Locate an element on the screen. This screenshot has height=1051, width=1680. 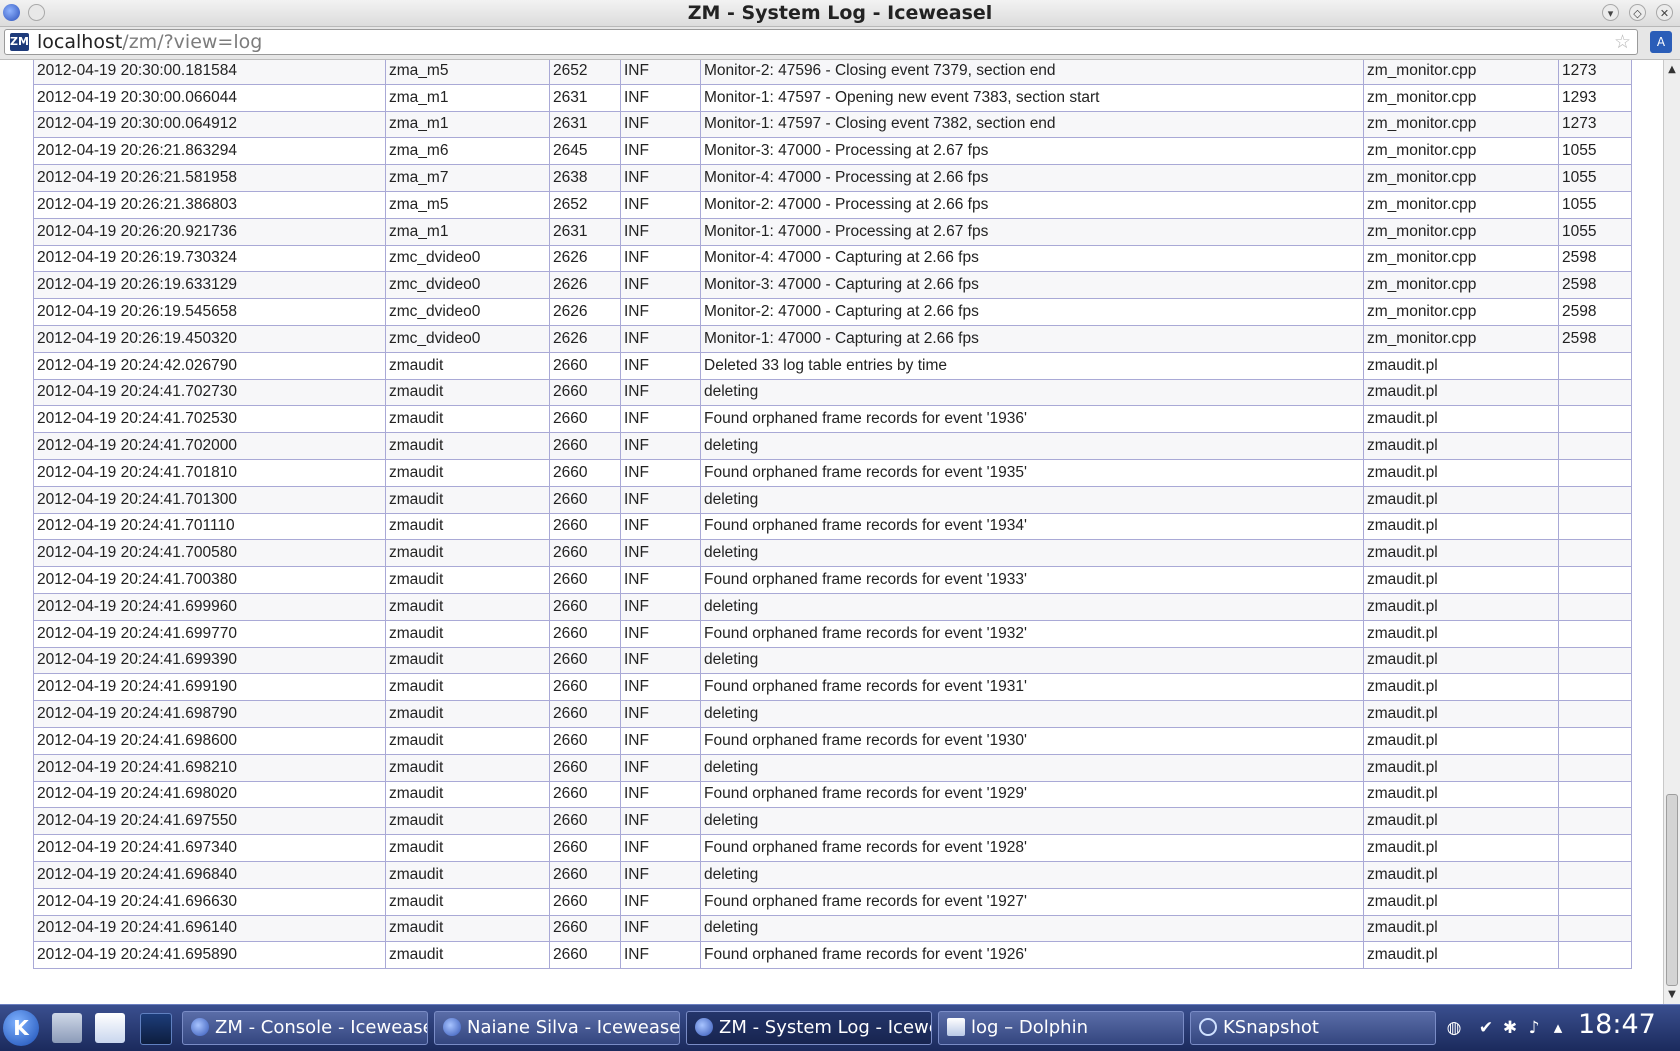
task-zm-console: ZM - Console - Iceweasel is located at coordinates (305, 1028).